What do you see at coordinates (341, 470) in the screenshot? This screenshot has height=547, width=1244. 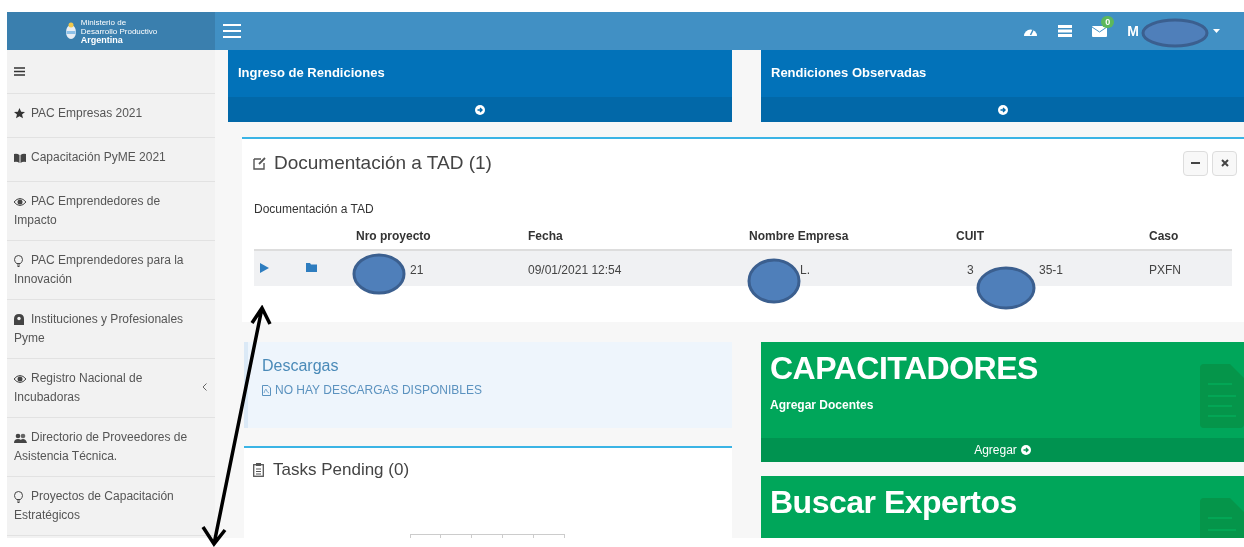 I see `tasks-title: Tasks Pending (0)` at bounding box center [341, 470].